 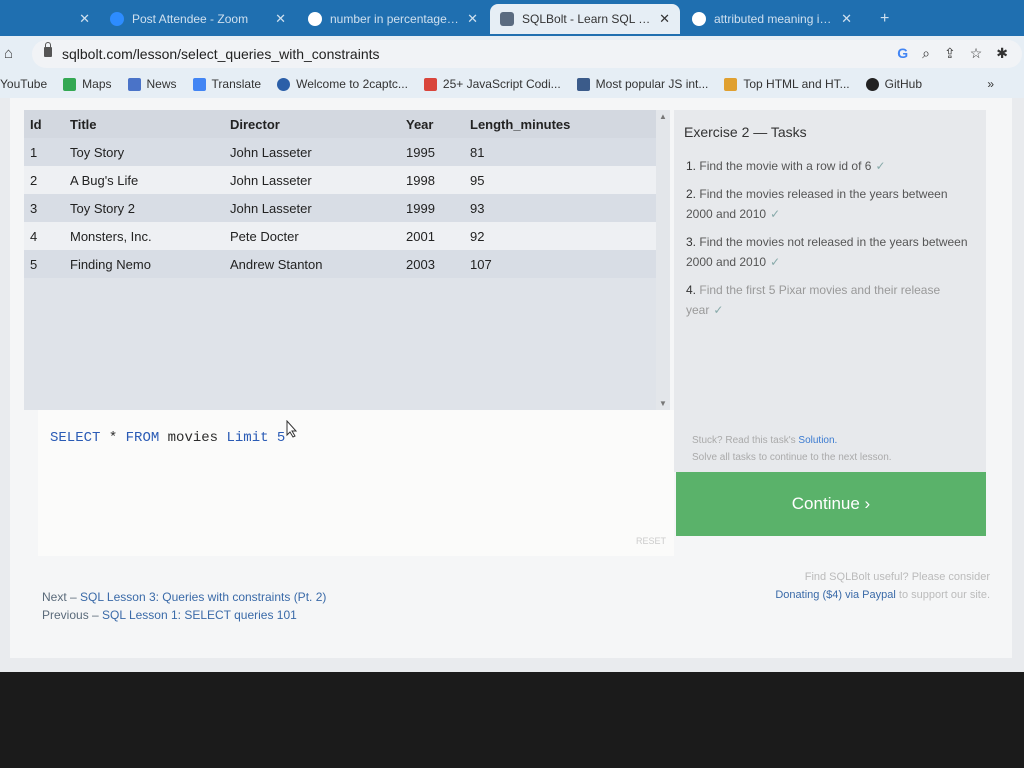 I want to click on cell-director: Pete Docter, so click(x=312, y=236).